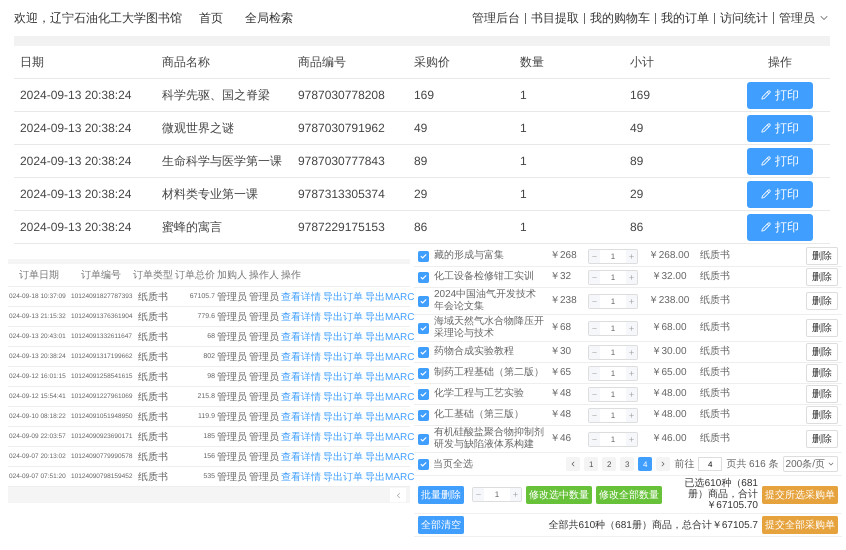 Image resolution: width=846 pixels, height=550 pixels. I want to click on nav-link: 全局检索, so click(269, 18).